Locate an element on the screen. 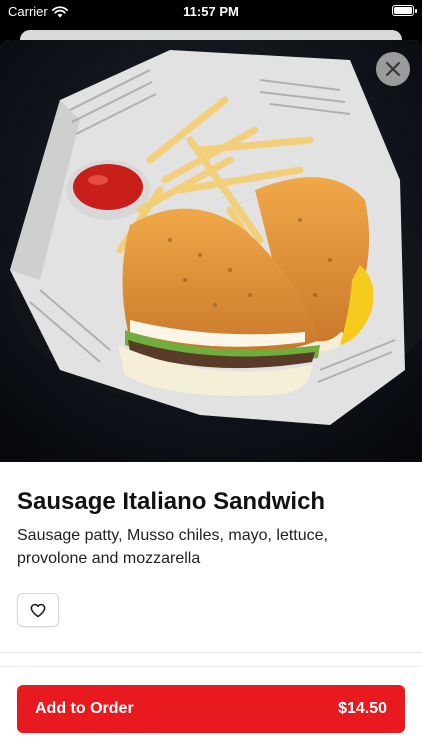 The height and width of the screenshot is (750, 422). status-time: 11:57 PM is located at coordinates (211, 11).